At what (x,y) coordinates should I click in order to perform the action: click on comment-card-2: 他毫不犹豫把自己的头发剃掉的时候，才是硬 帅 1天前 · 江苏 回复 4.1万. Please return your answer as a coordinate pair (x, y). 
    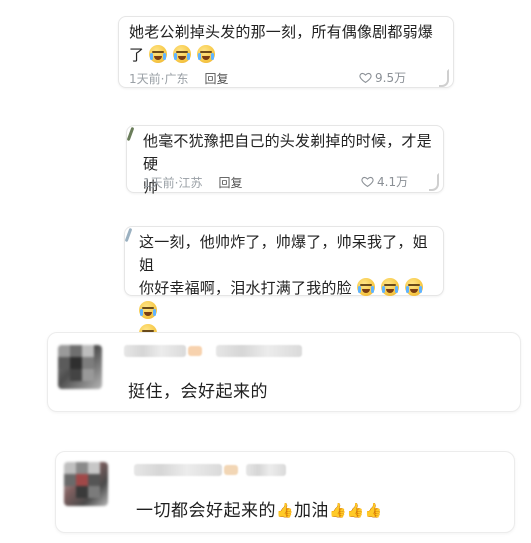
    Looking at the image, I should click on (285, 160).